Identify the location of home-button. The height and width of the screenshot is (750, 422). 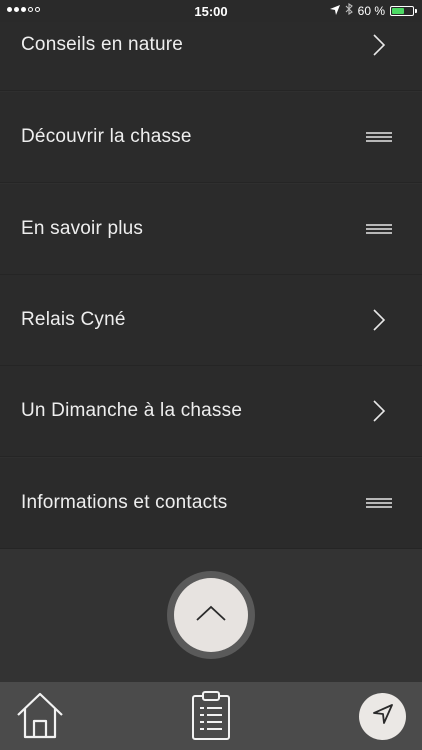
(40, 717).